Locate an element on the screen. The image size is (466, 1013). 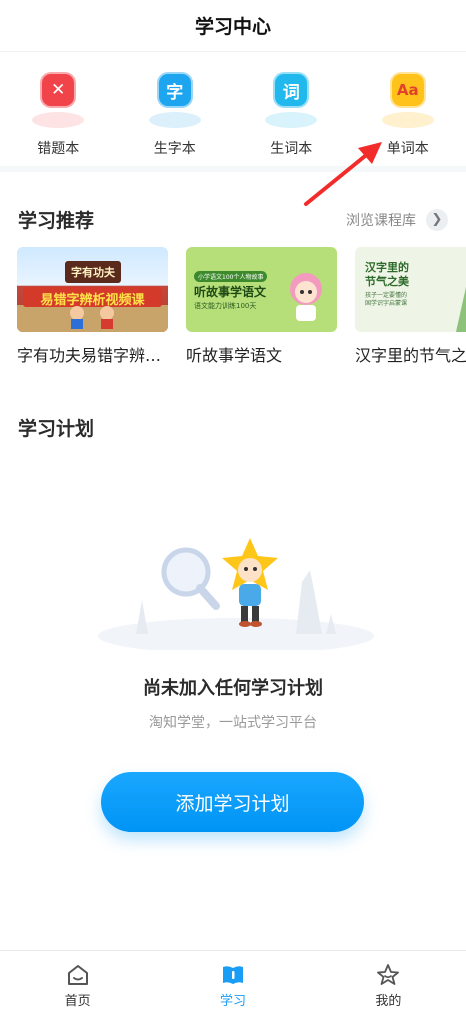
tab-label: 首页 is located at coordinates (77, 1001).